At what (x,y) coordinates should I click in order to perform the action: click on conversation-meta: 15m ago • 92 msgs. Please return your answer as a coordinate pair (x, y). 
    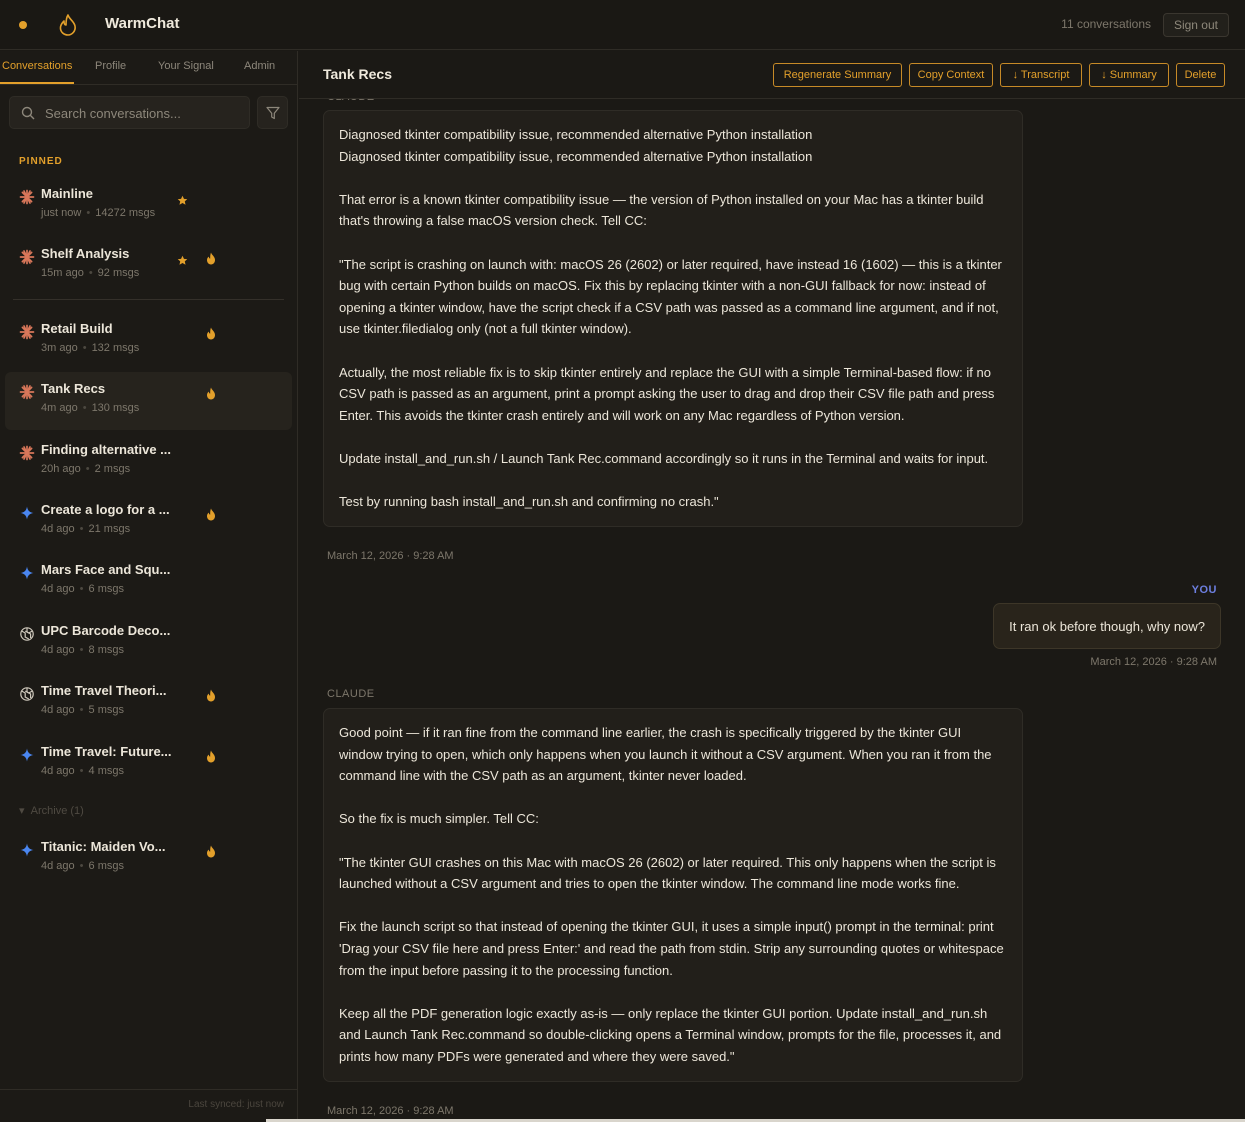
    Looking at the image, I should click on (90, 273).